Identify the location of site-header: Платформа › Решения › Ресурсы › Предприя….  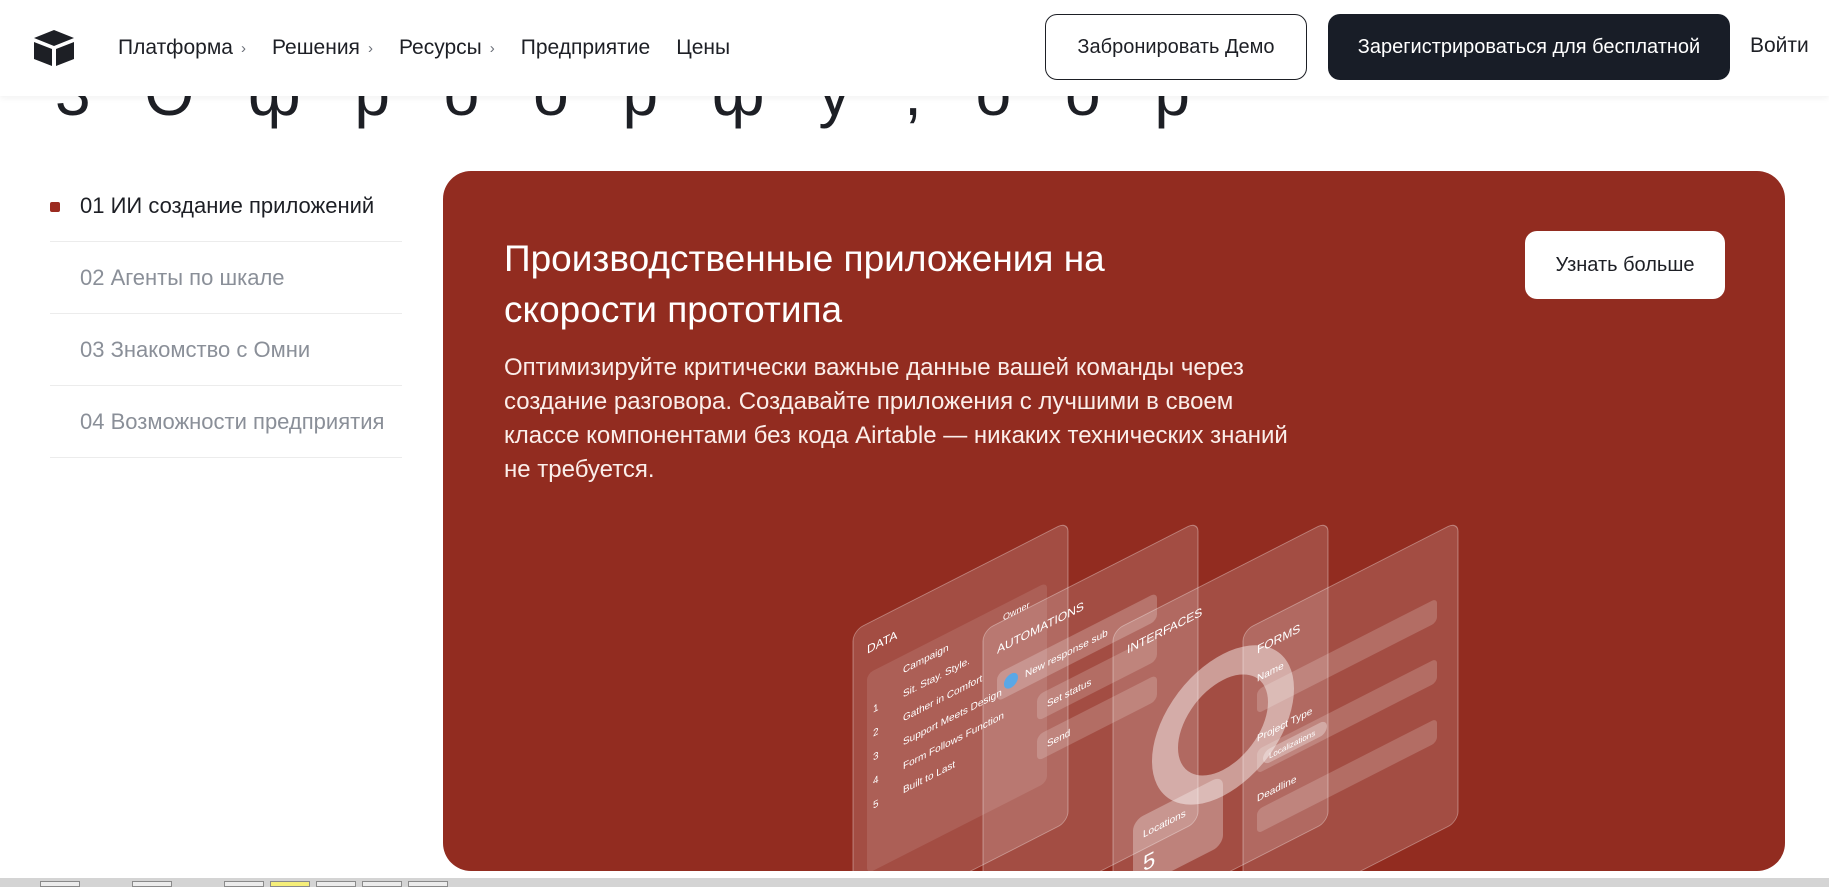
(914, 48).